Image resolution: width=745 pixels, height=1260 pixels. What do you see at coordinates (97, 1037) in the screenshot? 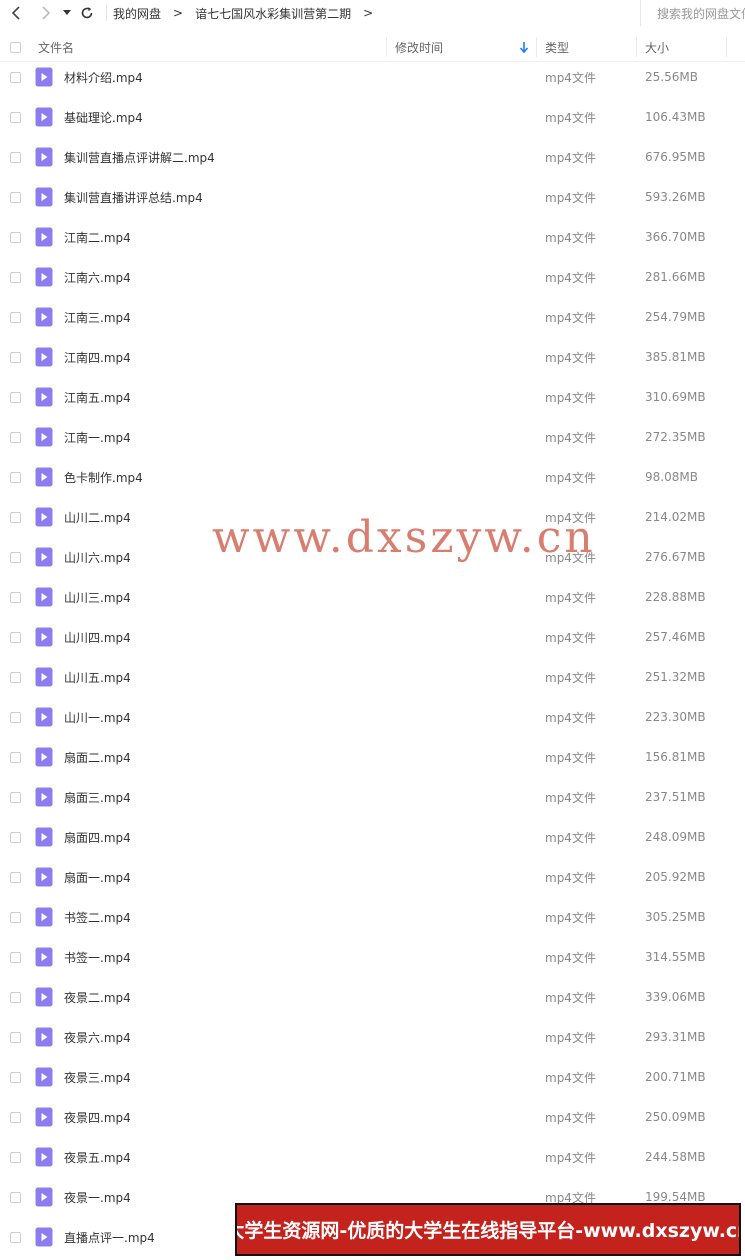
I see `file-name: 夜景六.mp4` at bounding box center [97, 1037].